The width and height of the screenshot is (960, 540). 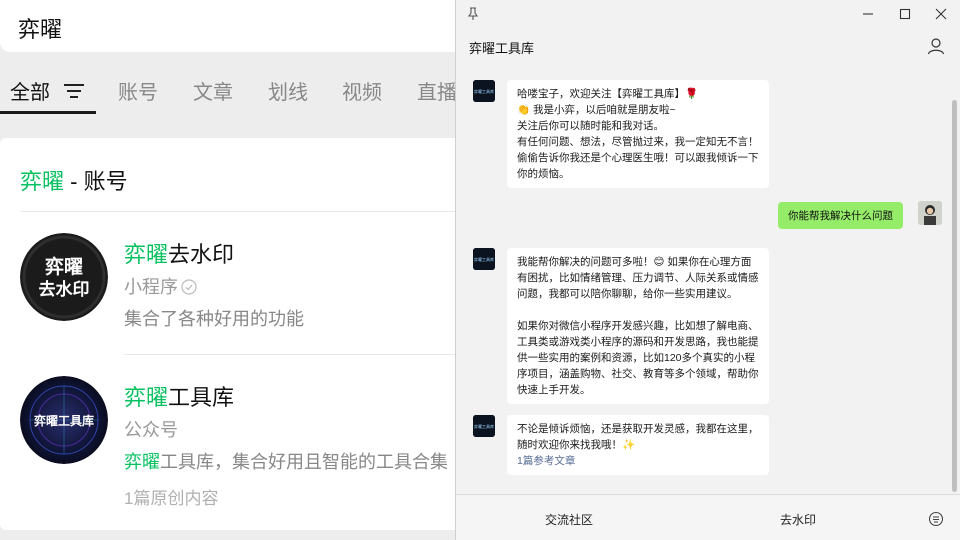 What do you see at coordinates (171, 498) in the screenshot?
I see `result-meta: 1篇原创内容` at bounding box center [171, 498].